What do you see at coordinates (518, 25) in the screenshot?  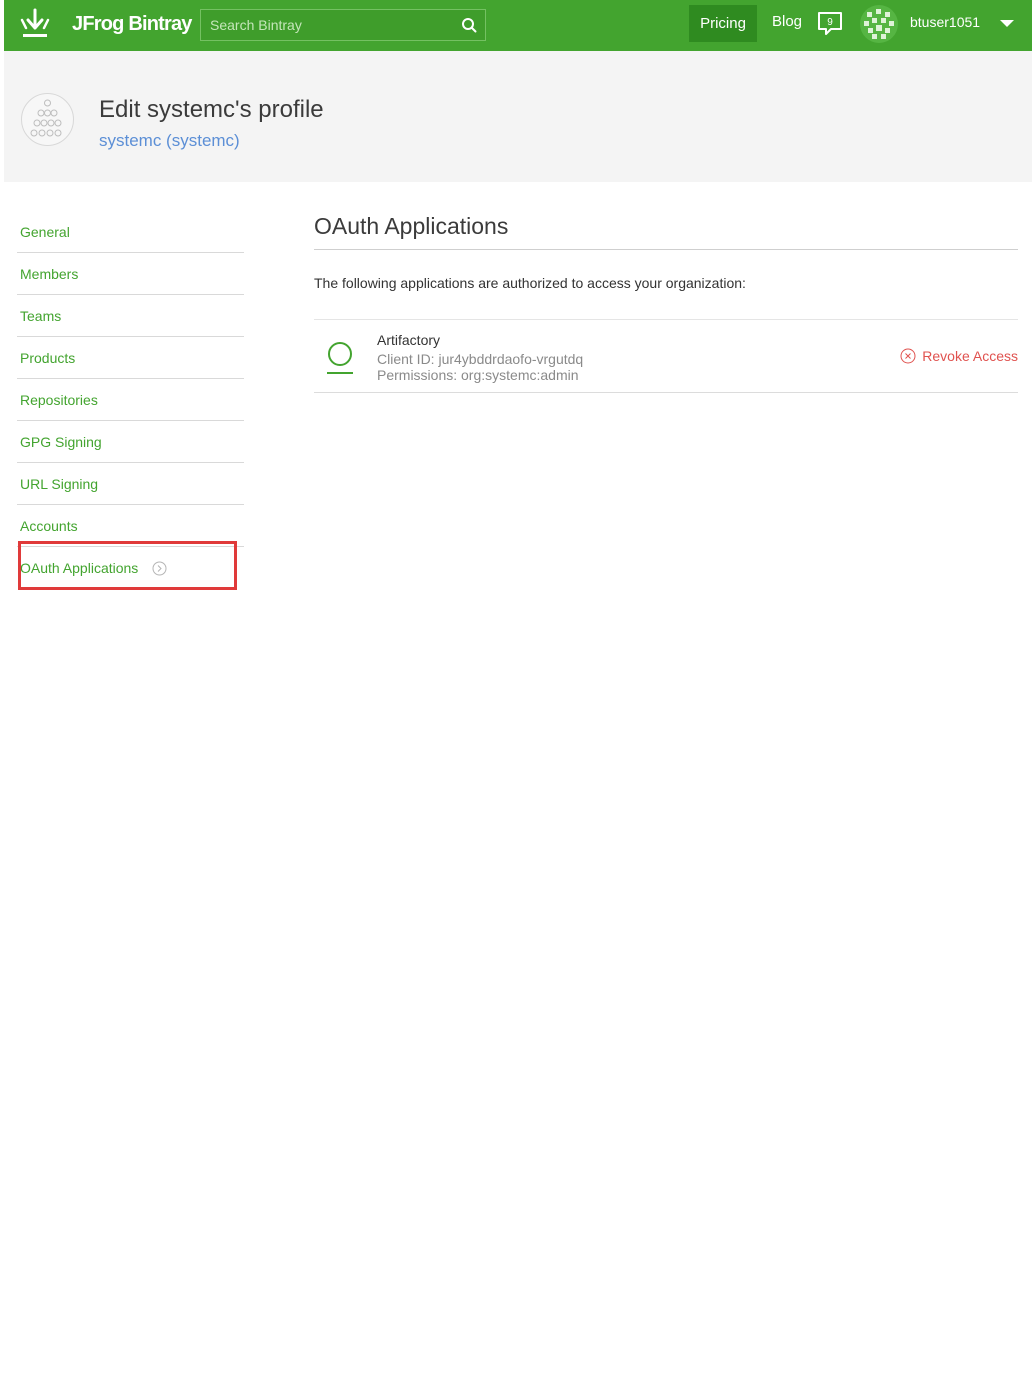 I see `top-navbar: JFrog Bintray Pricing Blog 9 btuser1051` at bounding box center [518, 25].